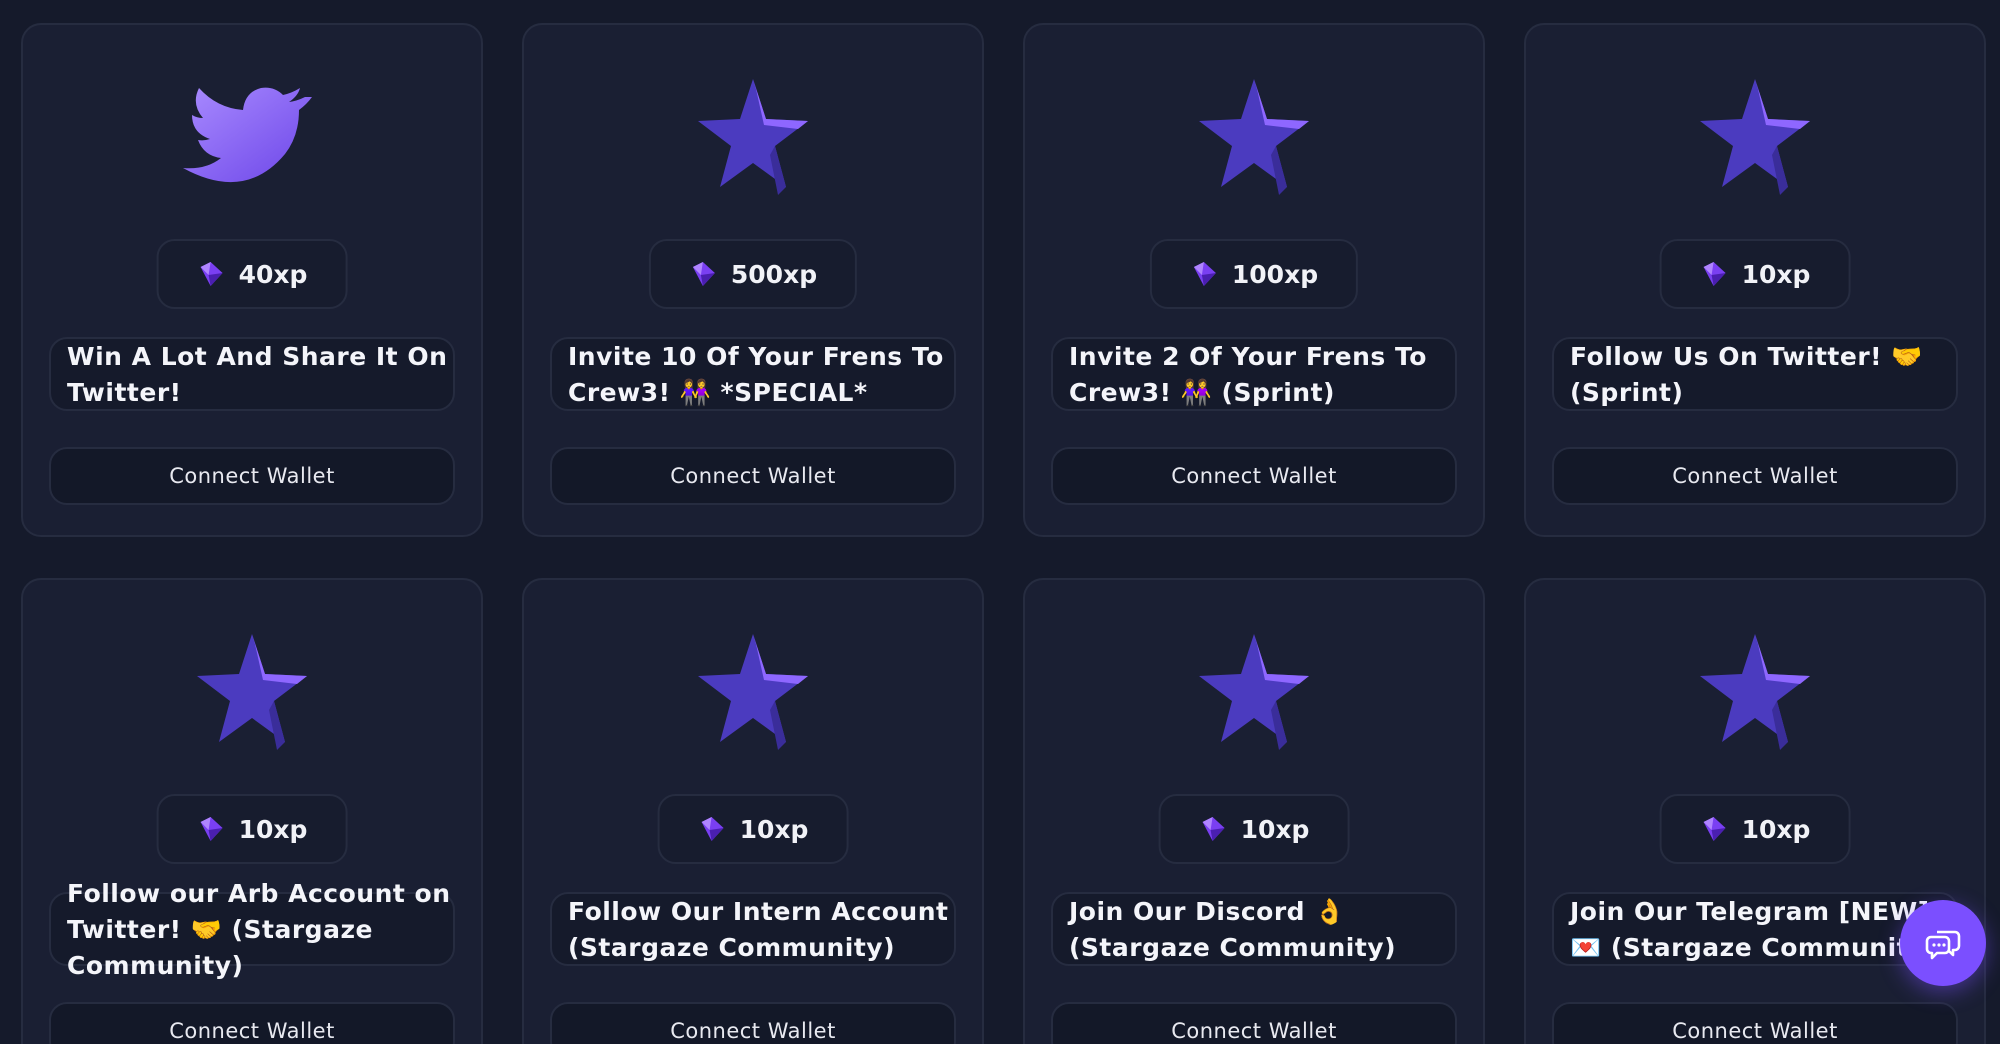 Image resolution: width=2000 pixels, height=1044 pixels. I want to click on quest-title: Join Our Discord 👌 (Stargaze Community), so click(1233, 929).